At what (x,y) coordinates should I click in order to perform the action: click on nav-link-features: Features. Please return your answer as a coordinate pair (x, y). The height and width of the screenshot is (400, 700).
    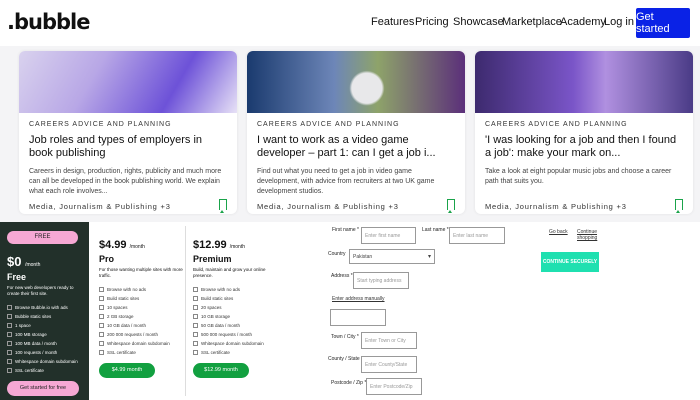
    Looking at the image, I should click on (392, 22).